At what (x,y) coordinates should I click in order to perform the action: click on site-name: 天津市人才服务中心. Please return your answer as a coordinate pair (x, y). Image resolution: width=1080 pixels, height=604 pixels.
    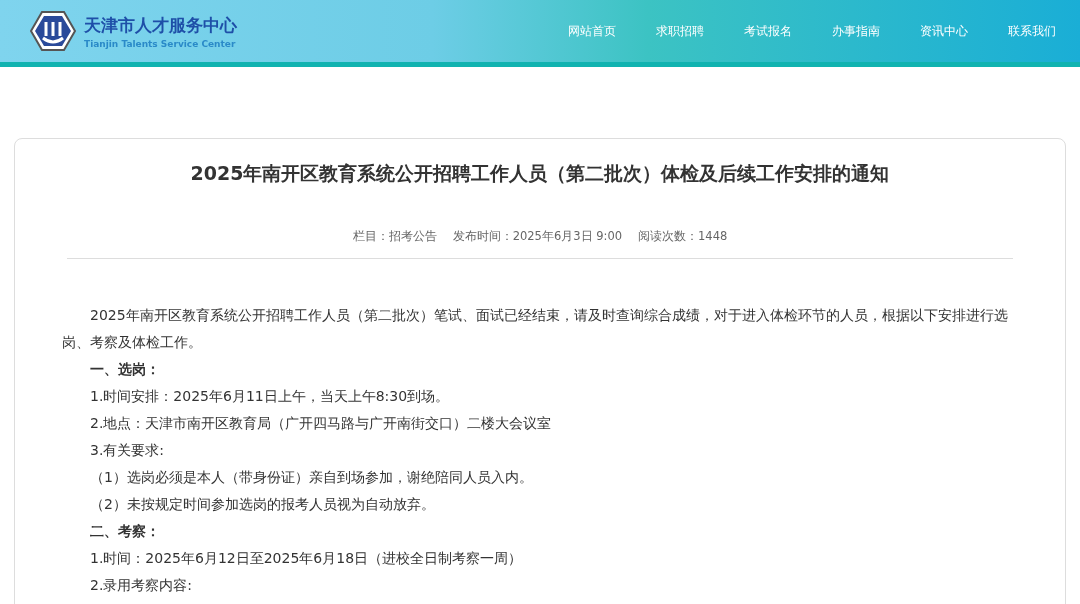
    Looking at the image, I should click on (160, 25).